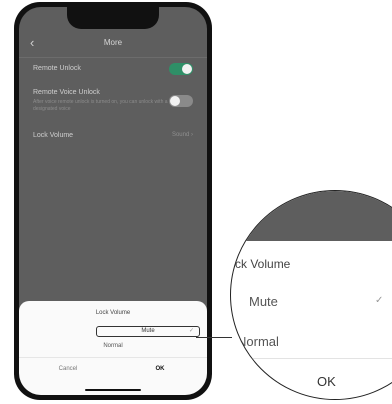 The width and height of the screenshot is (392, 404). What do you see at coordinates (311, 216) in the screenshot?
I see `zoom-dark-area` at bounding box center [311, 216].